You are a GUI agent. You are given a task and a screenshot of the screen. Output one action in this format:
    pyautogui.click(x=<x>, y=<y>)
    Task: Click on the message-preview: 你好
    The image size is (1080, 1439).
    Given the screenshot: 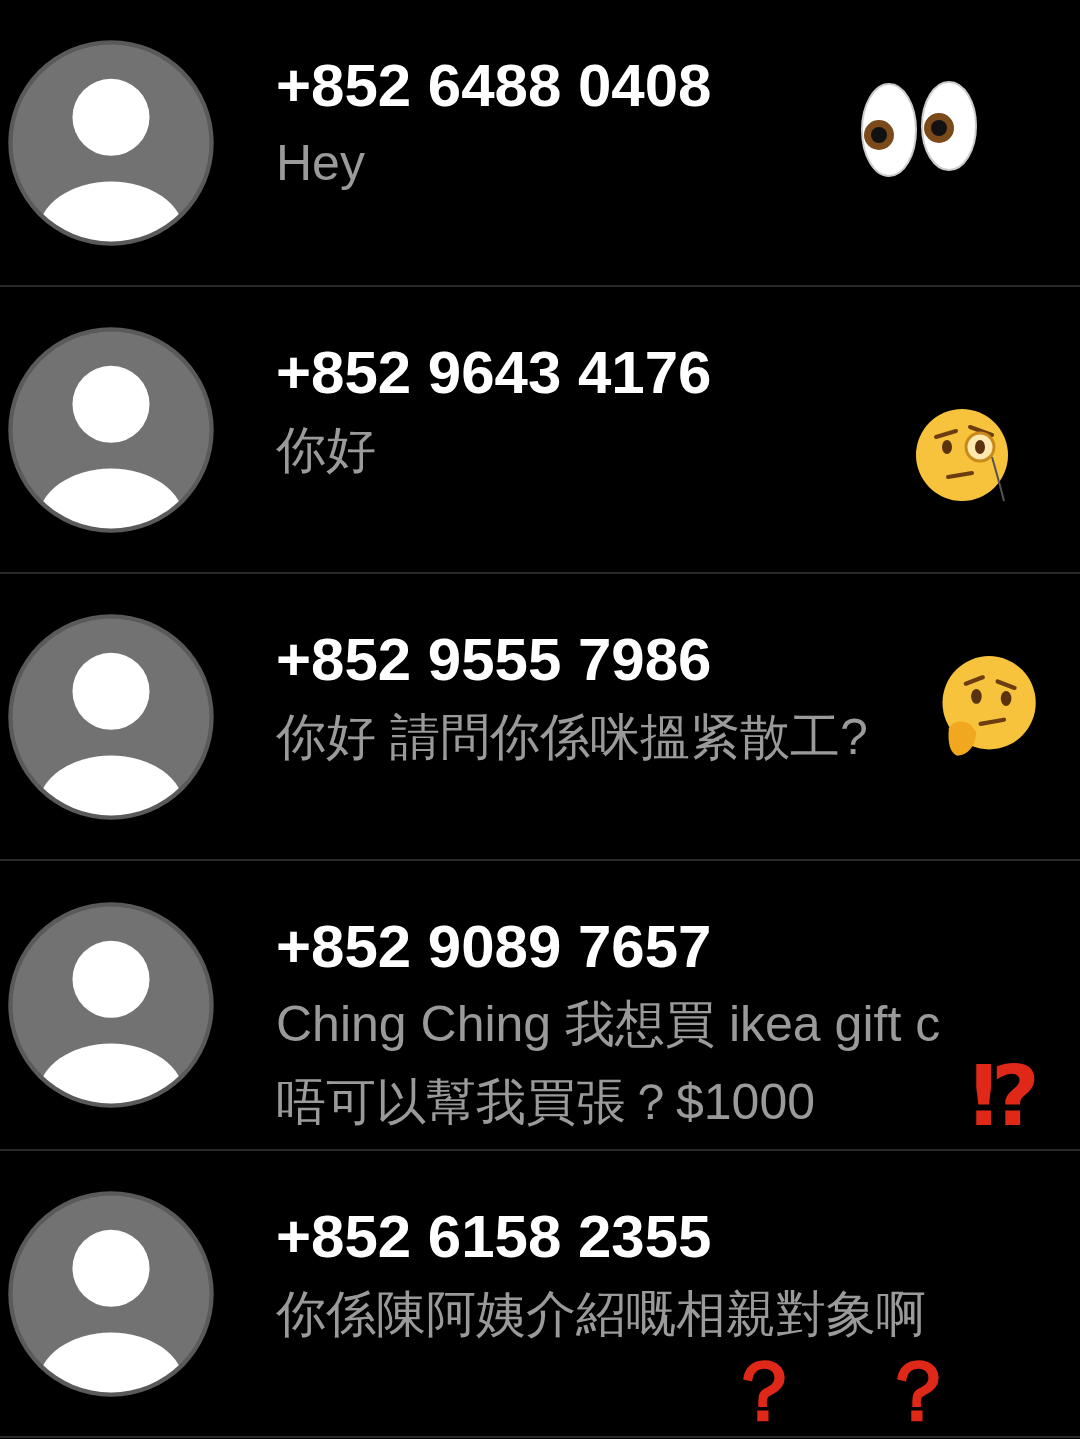 What is the action you would take?
    pyautogui.click(x=326, y=450)
    